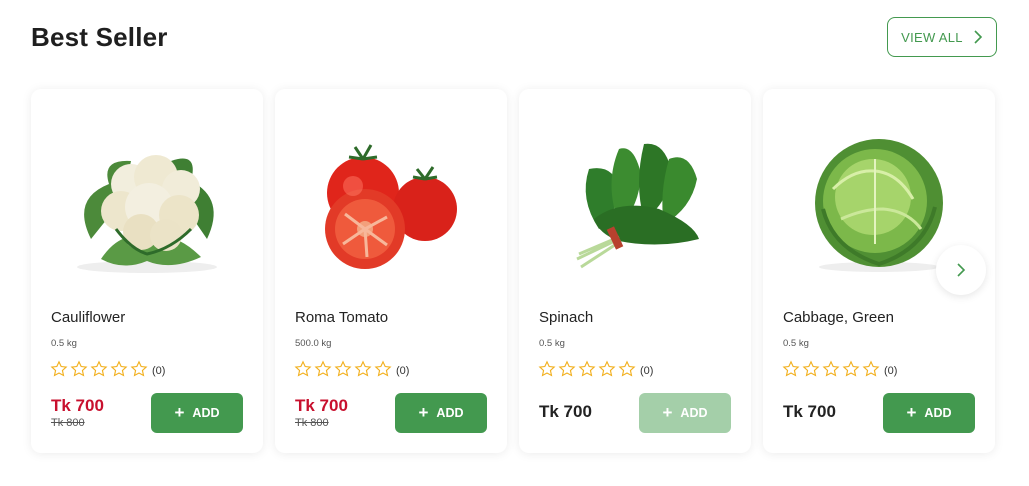 Image resolution: width=1029 pixels, height=486 pixels. What do you see at coordinates (838, 317) in the screenshot?
I see `product-name: Cabbage, Green` at bounding box center [838, 317].